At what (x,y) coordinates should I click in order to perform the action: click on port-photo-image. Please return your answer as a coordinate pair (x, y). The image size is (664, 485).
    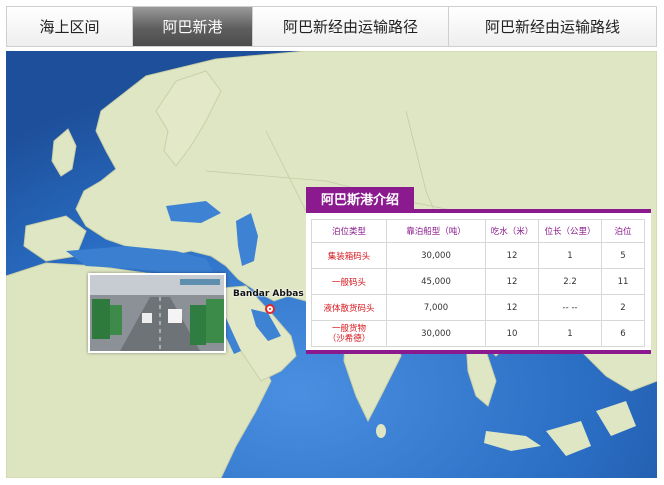
    Looking at the image, I should click on (157, 313).